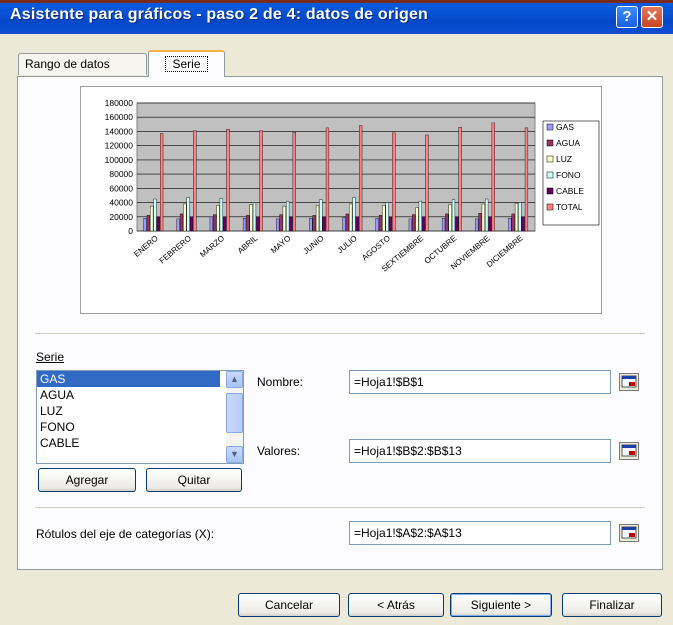 The height and width of the screenshot is (625, 673). What do you see at coordinates (347, 244) in the screenshot?
I see `x-tick-label: JULIO` at bounding box center [347, 244].